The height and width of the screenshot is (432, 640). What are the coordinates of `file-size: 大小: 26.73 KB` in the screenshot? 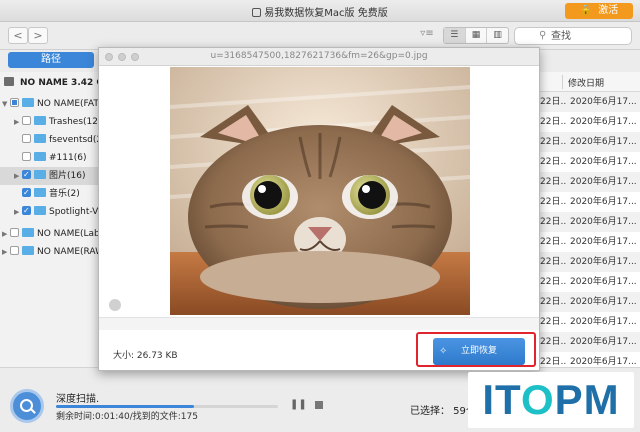 It's located at (145, 356).